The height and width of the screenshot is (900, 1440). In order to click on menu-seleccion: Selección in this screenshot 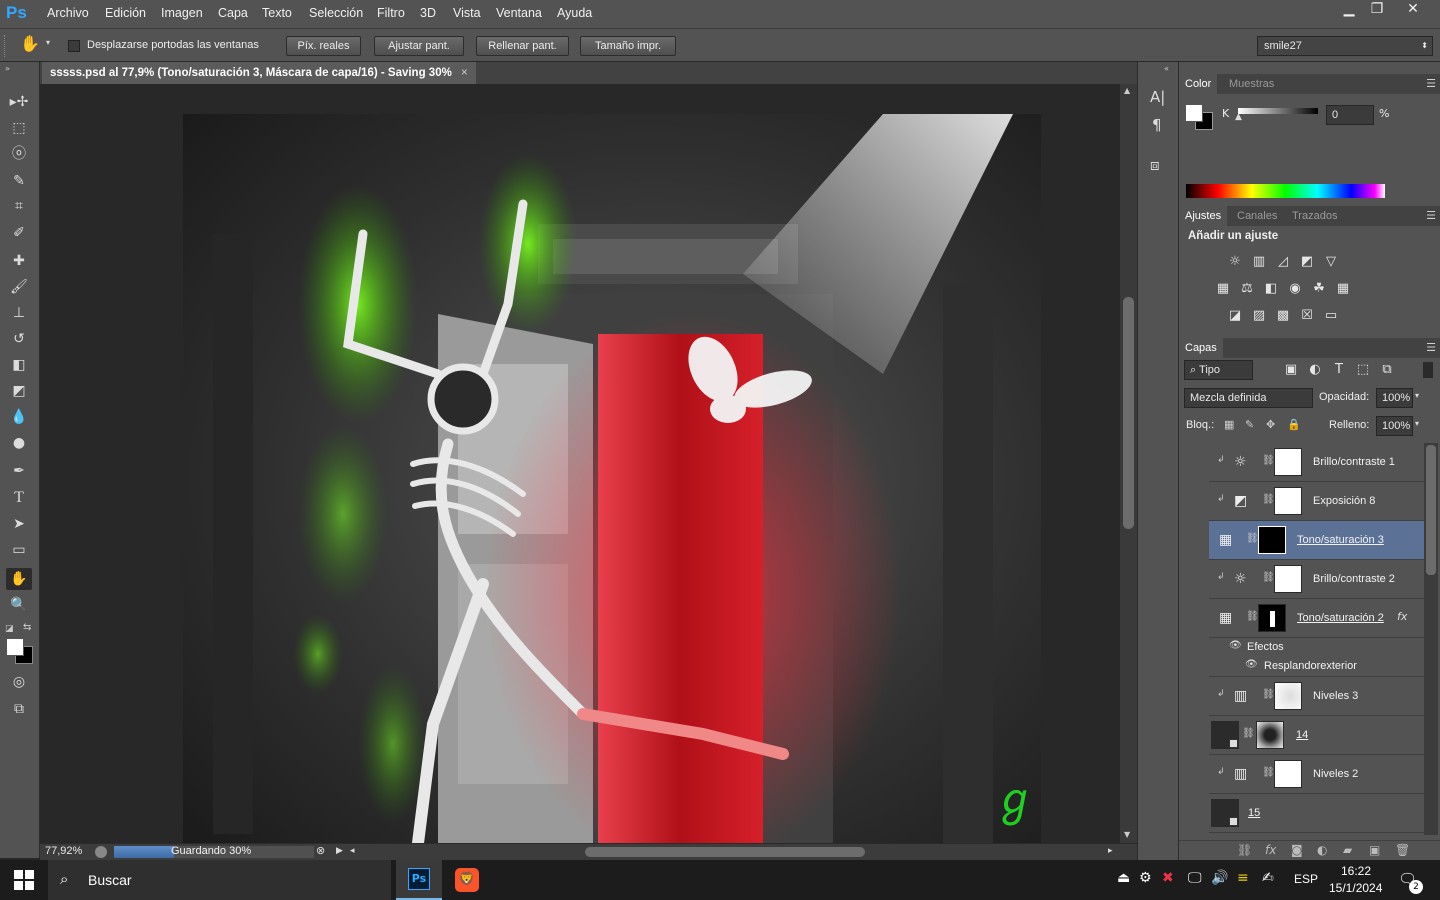, I will do `click(336, 13)`.